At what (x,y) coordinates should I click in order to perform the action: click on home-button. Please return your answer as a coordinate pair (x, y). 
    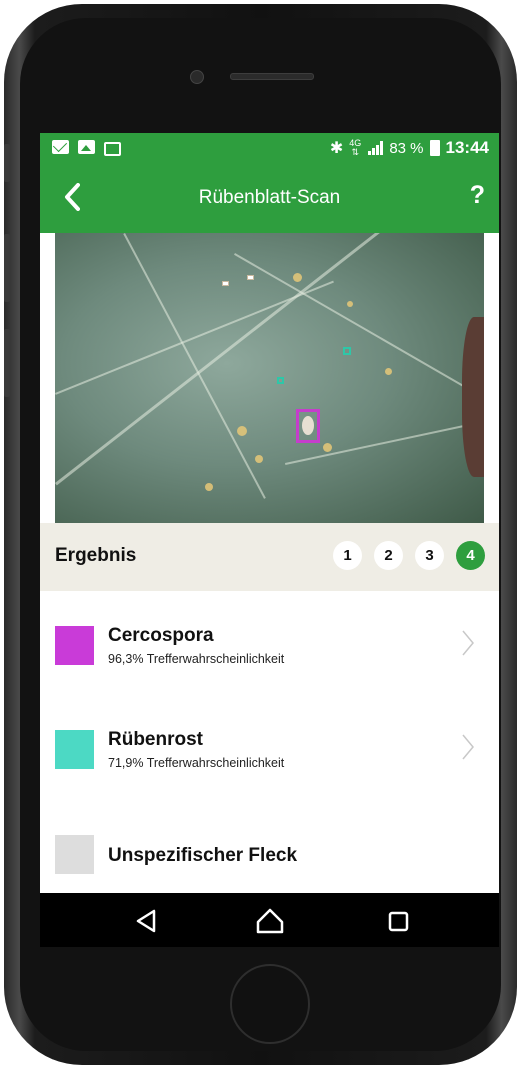
    Looking at the image, I should click on (270, 1004).